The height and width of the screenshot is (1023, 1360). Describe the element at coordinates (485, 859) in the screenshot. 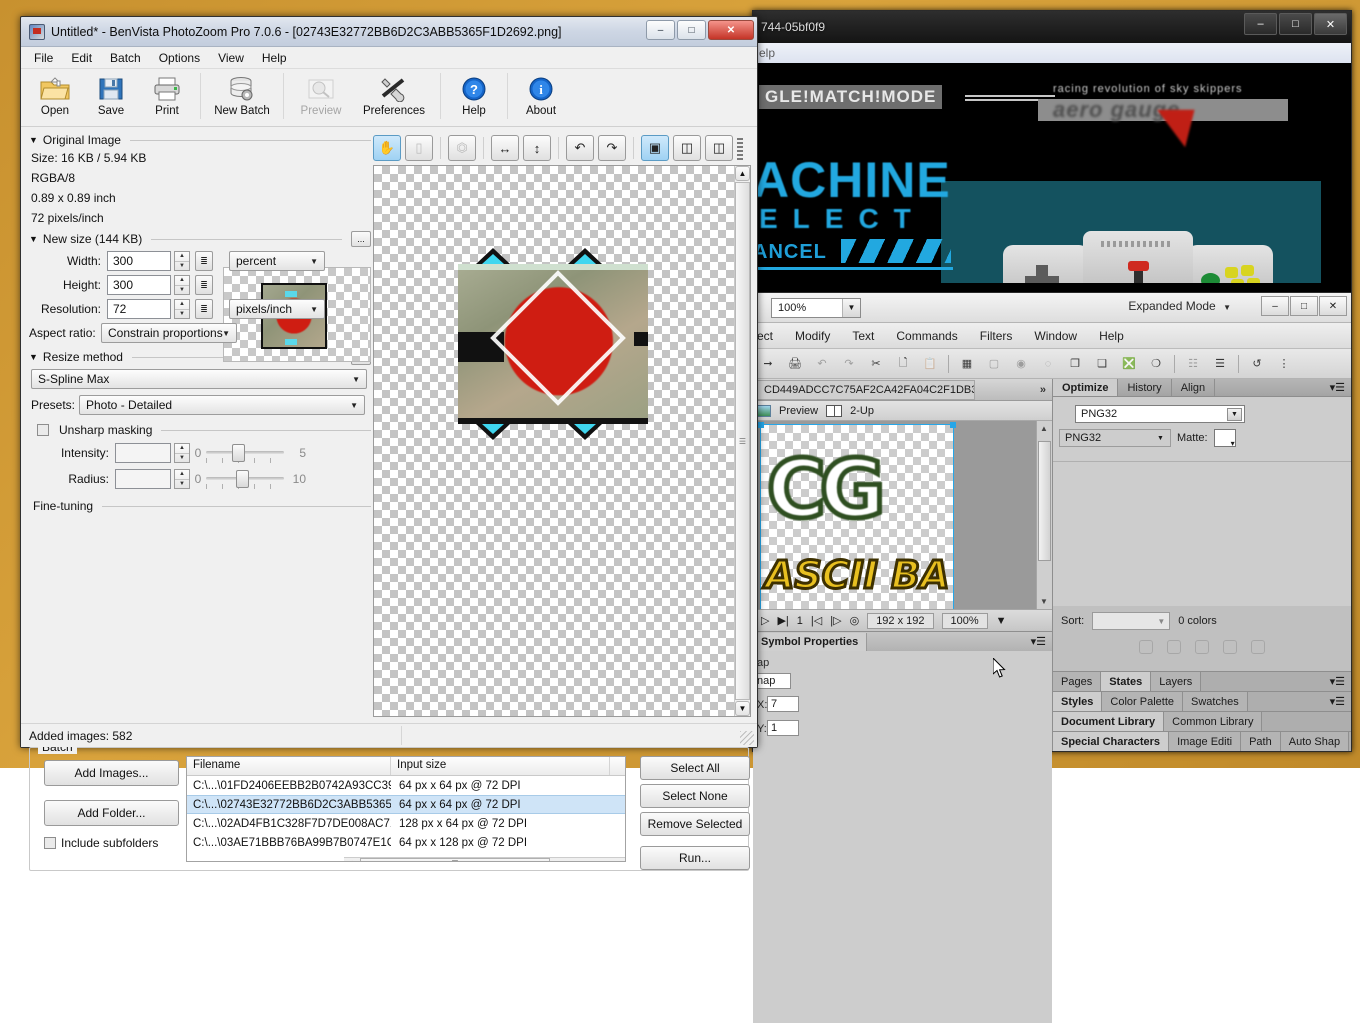

I see `file-list-horizontal-scrollbar: ◀ ☰ ▶` at that location.